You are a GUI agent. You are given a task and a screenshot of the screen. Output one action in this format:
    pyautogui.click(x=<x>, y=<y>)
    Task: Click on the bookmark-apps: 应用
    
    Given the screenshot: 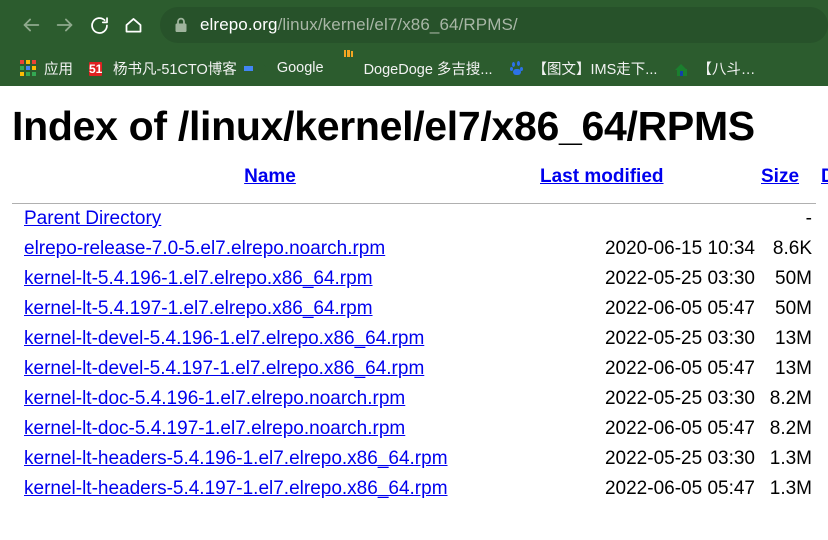 What is the action you would take?
    pyautogui.click(x=46, y=68)
    